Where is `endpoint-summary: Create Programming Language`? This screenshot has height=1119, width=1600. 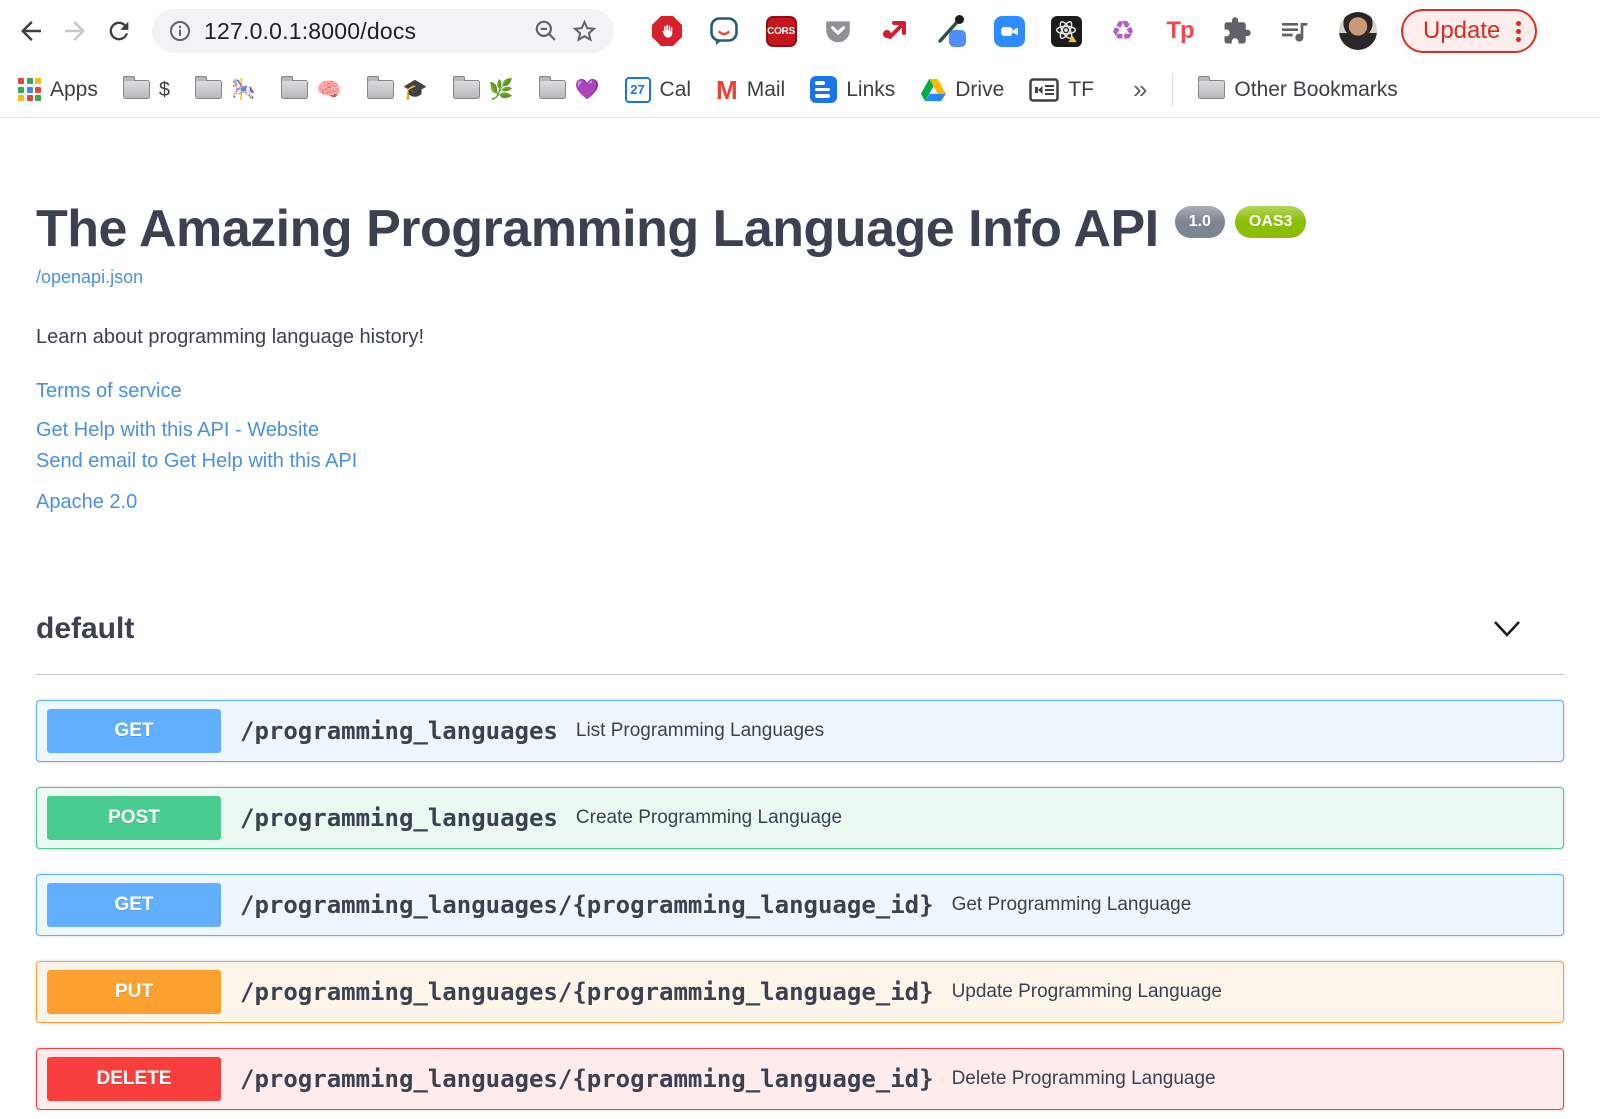
endpoint-summary: Create Programming Language is located at coordinates (709, 817).